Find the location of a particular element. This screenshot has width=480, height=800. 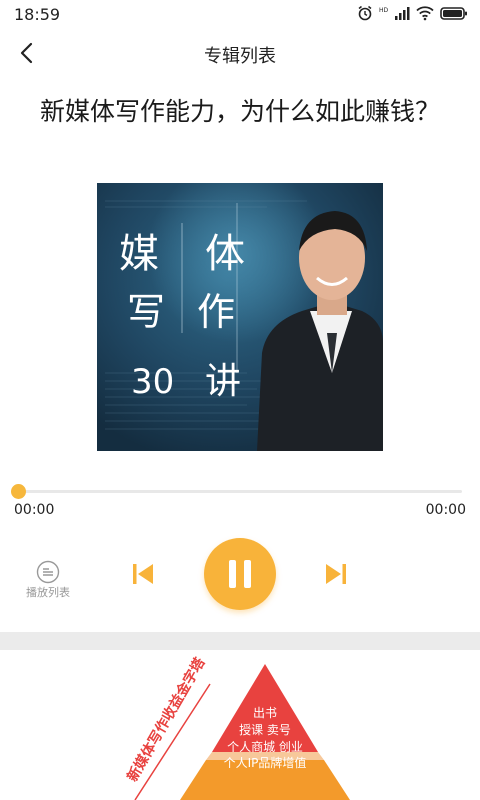

playlist-label: 播放列表 is located at coordinates (48, 592).